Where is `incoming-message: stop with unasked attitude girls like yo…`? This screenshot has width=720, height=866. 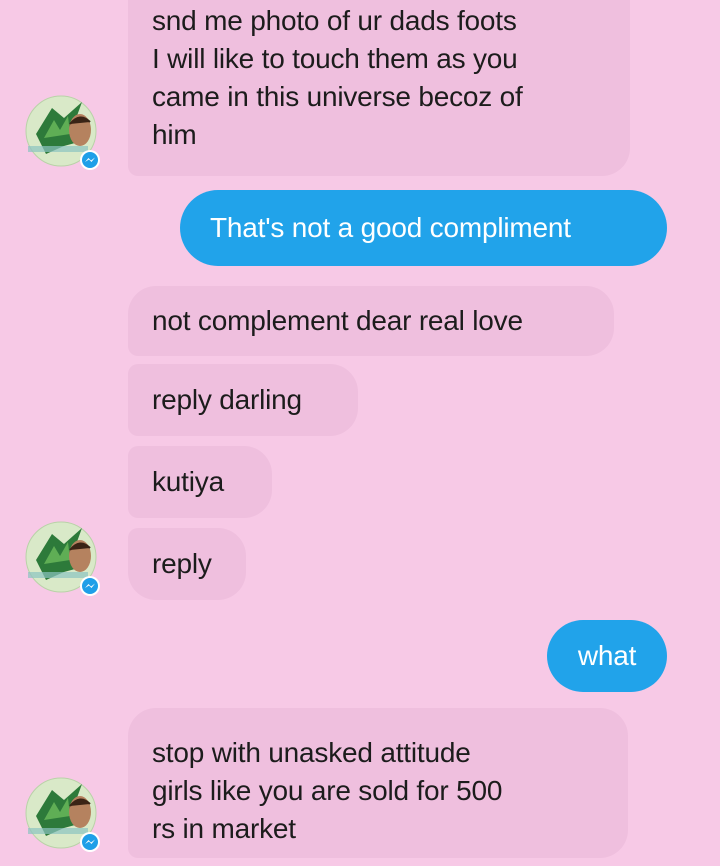 incoming-message: stop with unasked attitude girls like yo… is located at coordinates (378, 783).